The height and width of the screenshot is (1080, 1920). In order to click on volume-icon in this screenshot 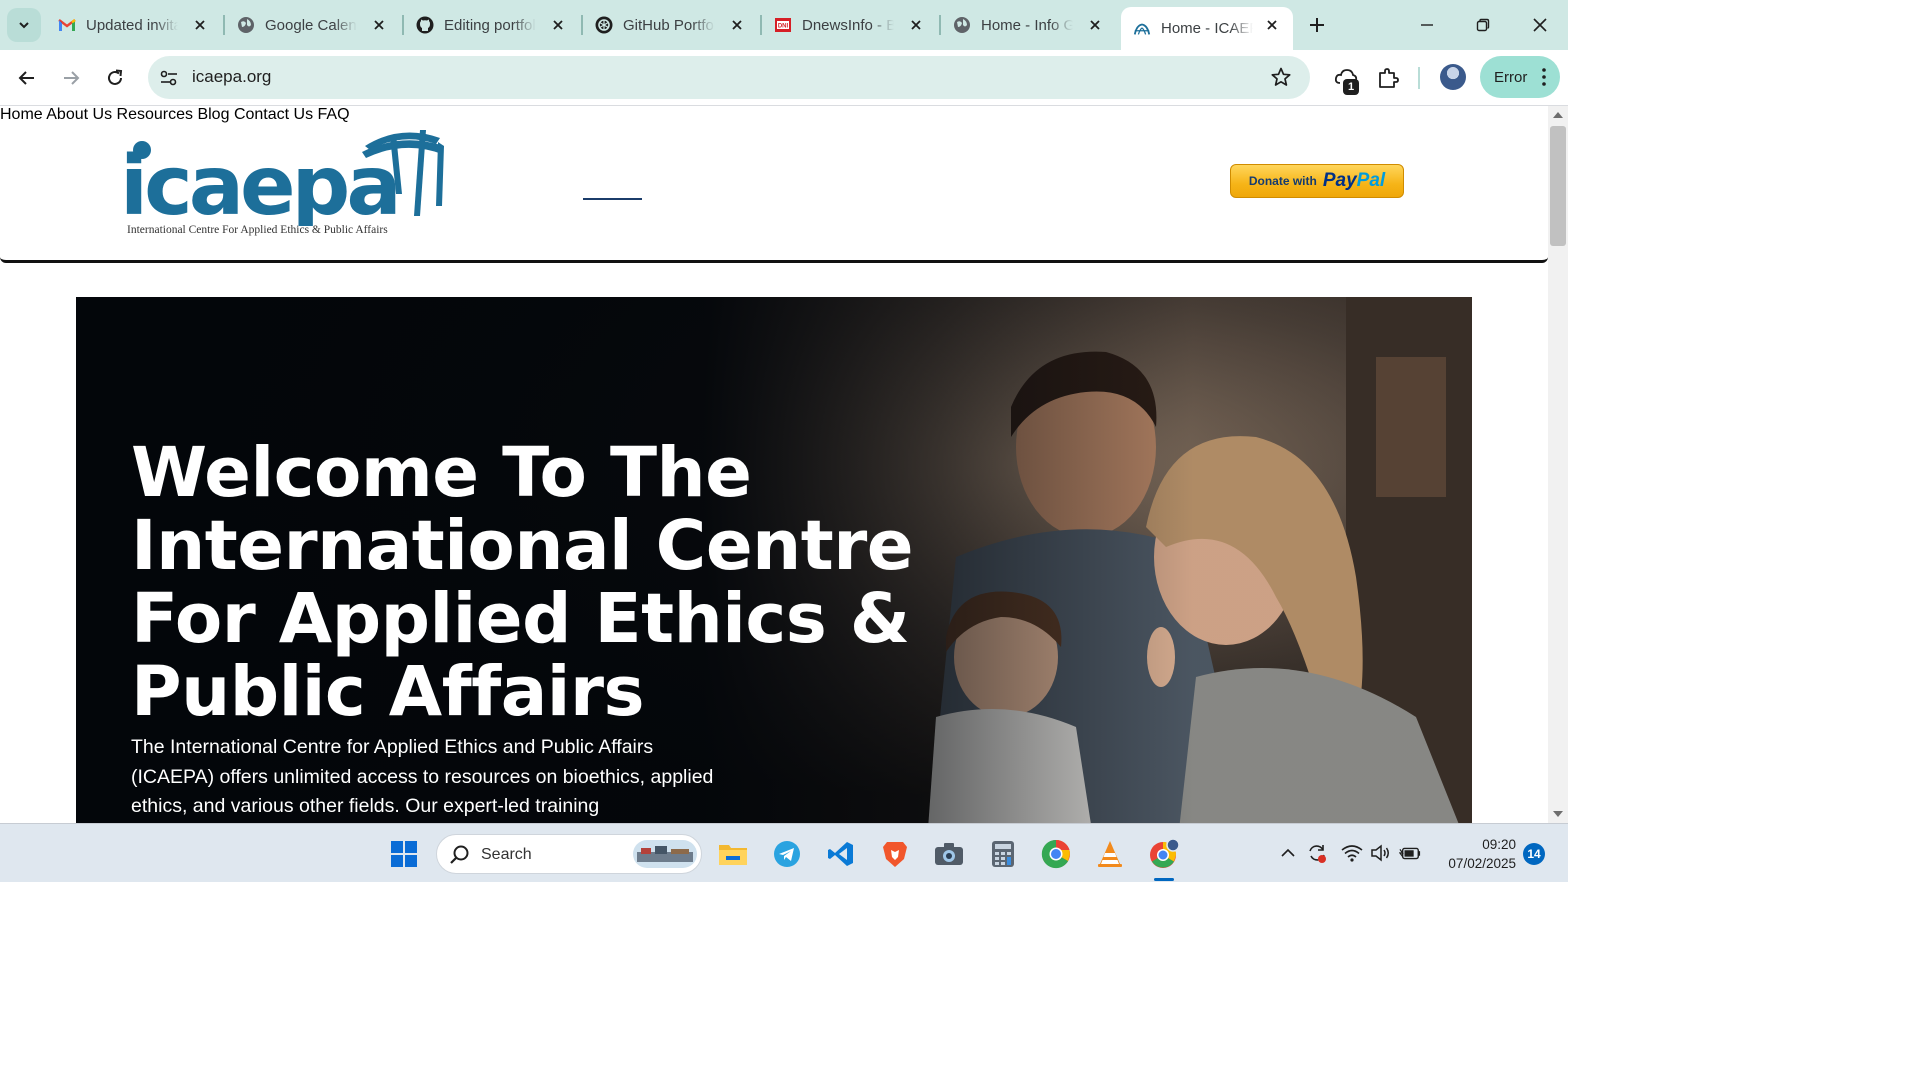, I will do `click(1381, 853)`.